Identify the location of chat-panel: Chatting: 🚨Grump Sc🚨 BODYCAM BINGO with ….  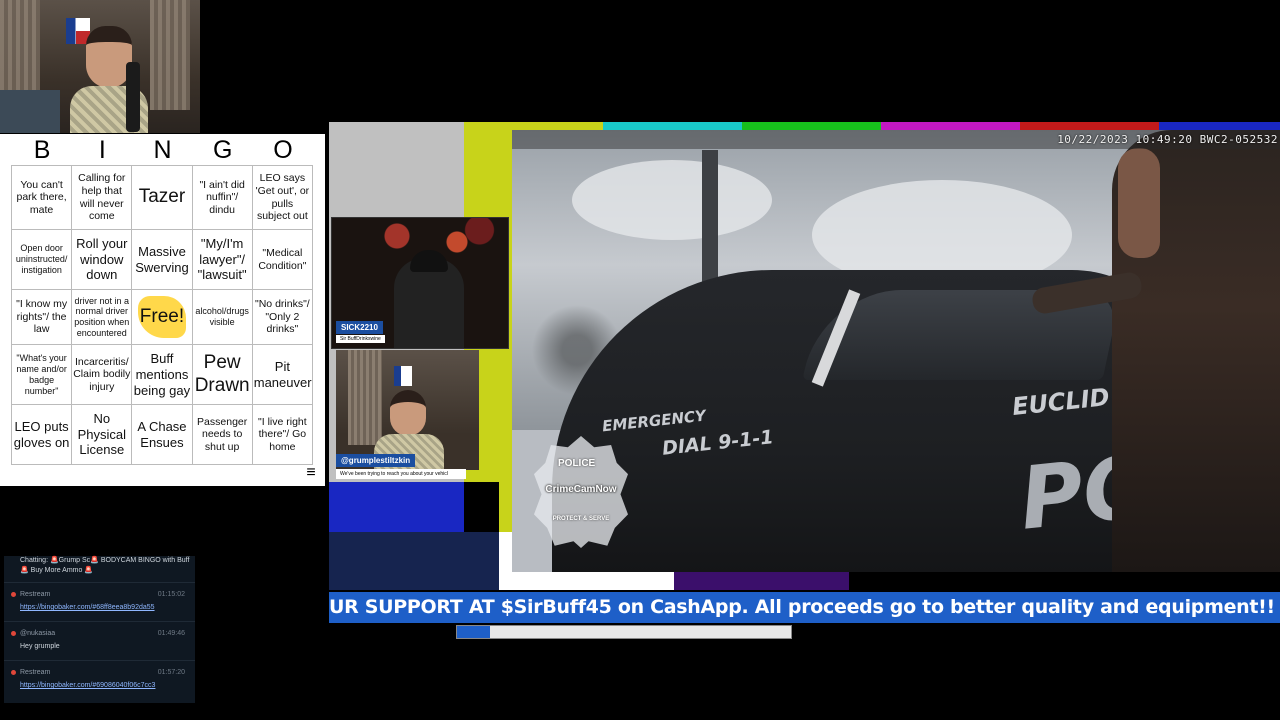
(99, 629).